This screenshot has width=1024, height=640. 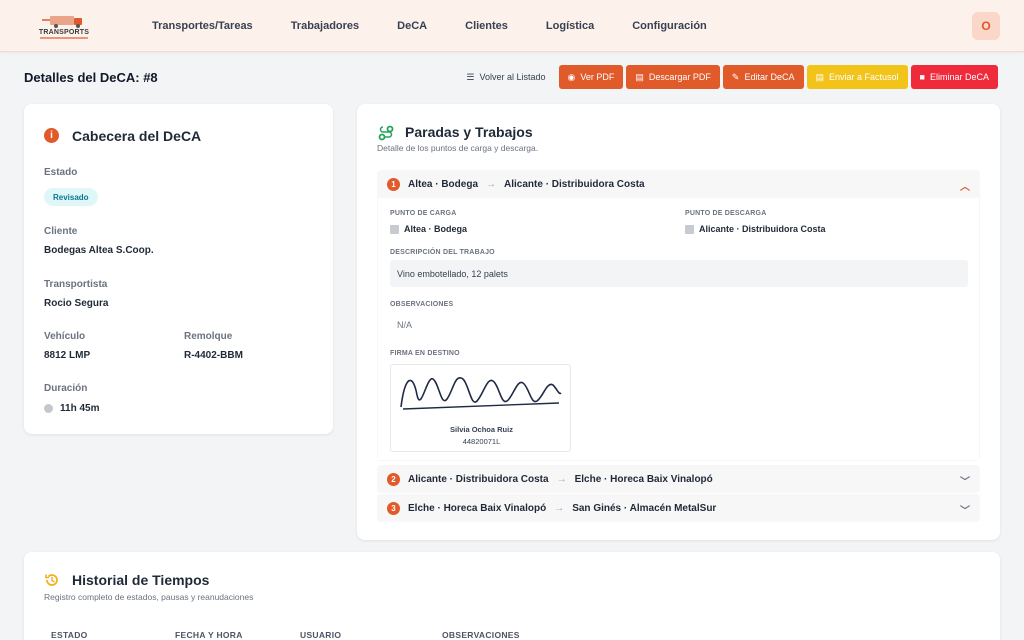 What do you see at coordinates (481, 441) in the screenshot?
I see `signer-id: 44820071L` at bounding box center [481, 441].